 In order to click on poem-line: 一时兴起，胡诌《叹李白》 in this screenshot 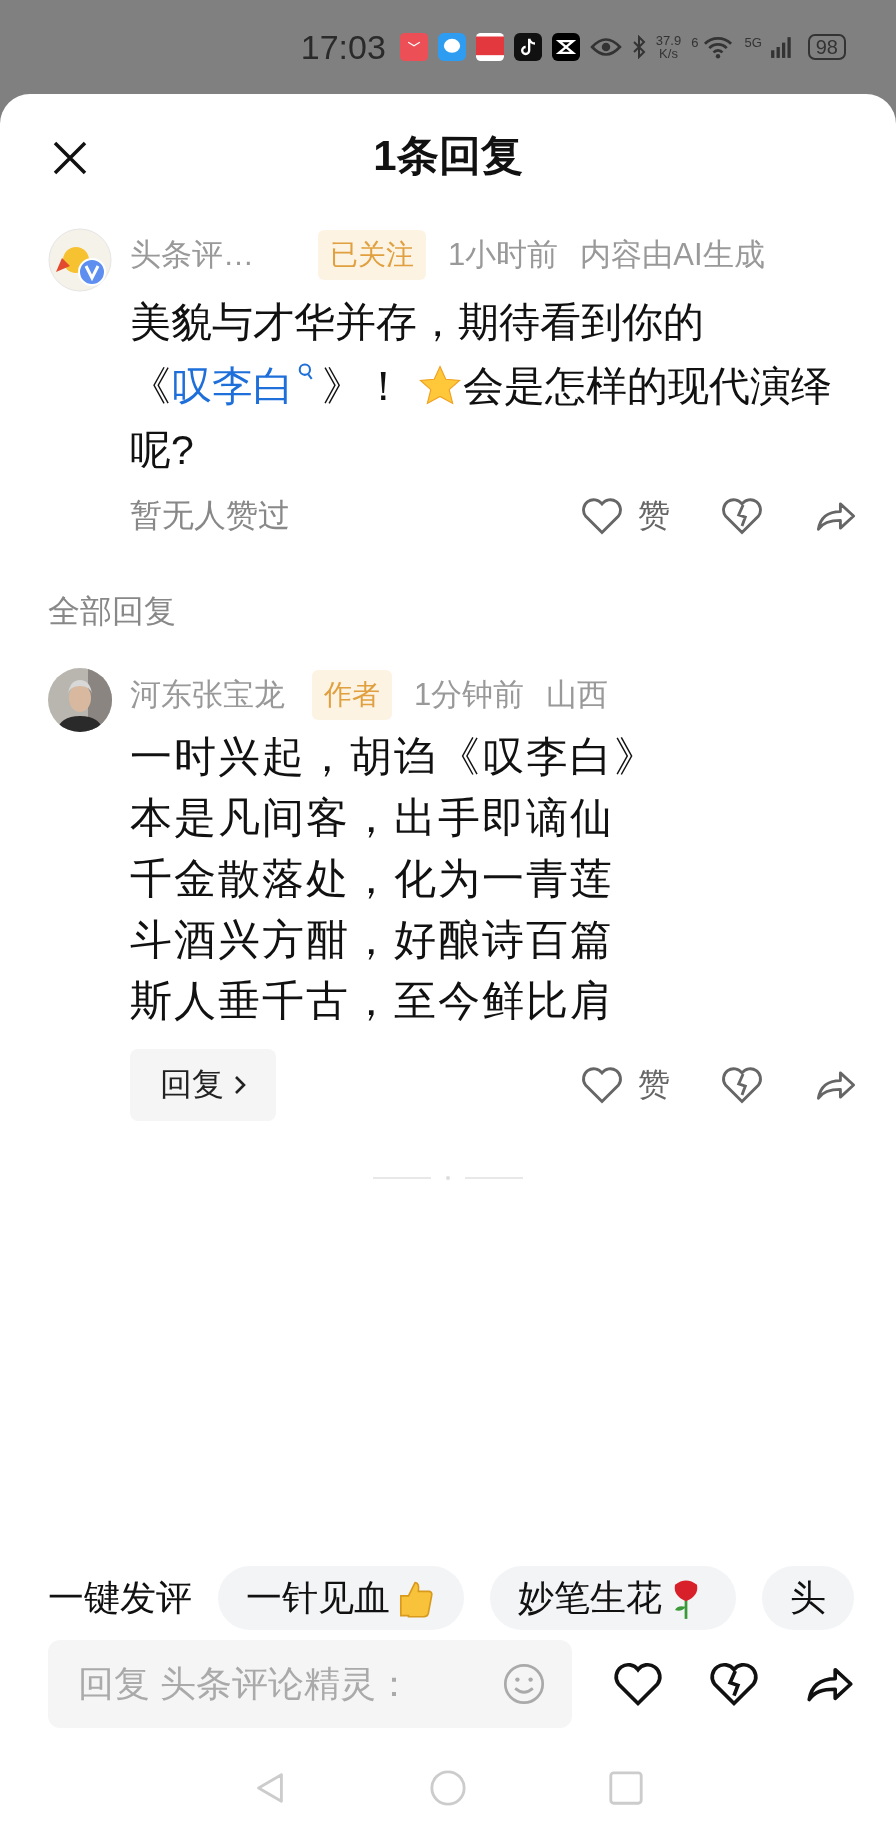, I will do `click(394, 757)`.